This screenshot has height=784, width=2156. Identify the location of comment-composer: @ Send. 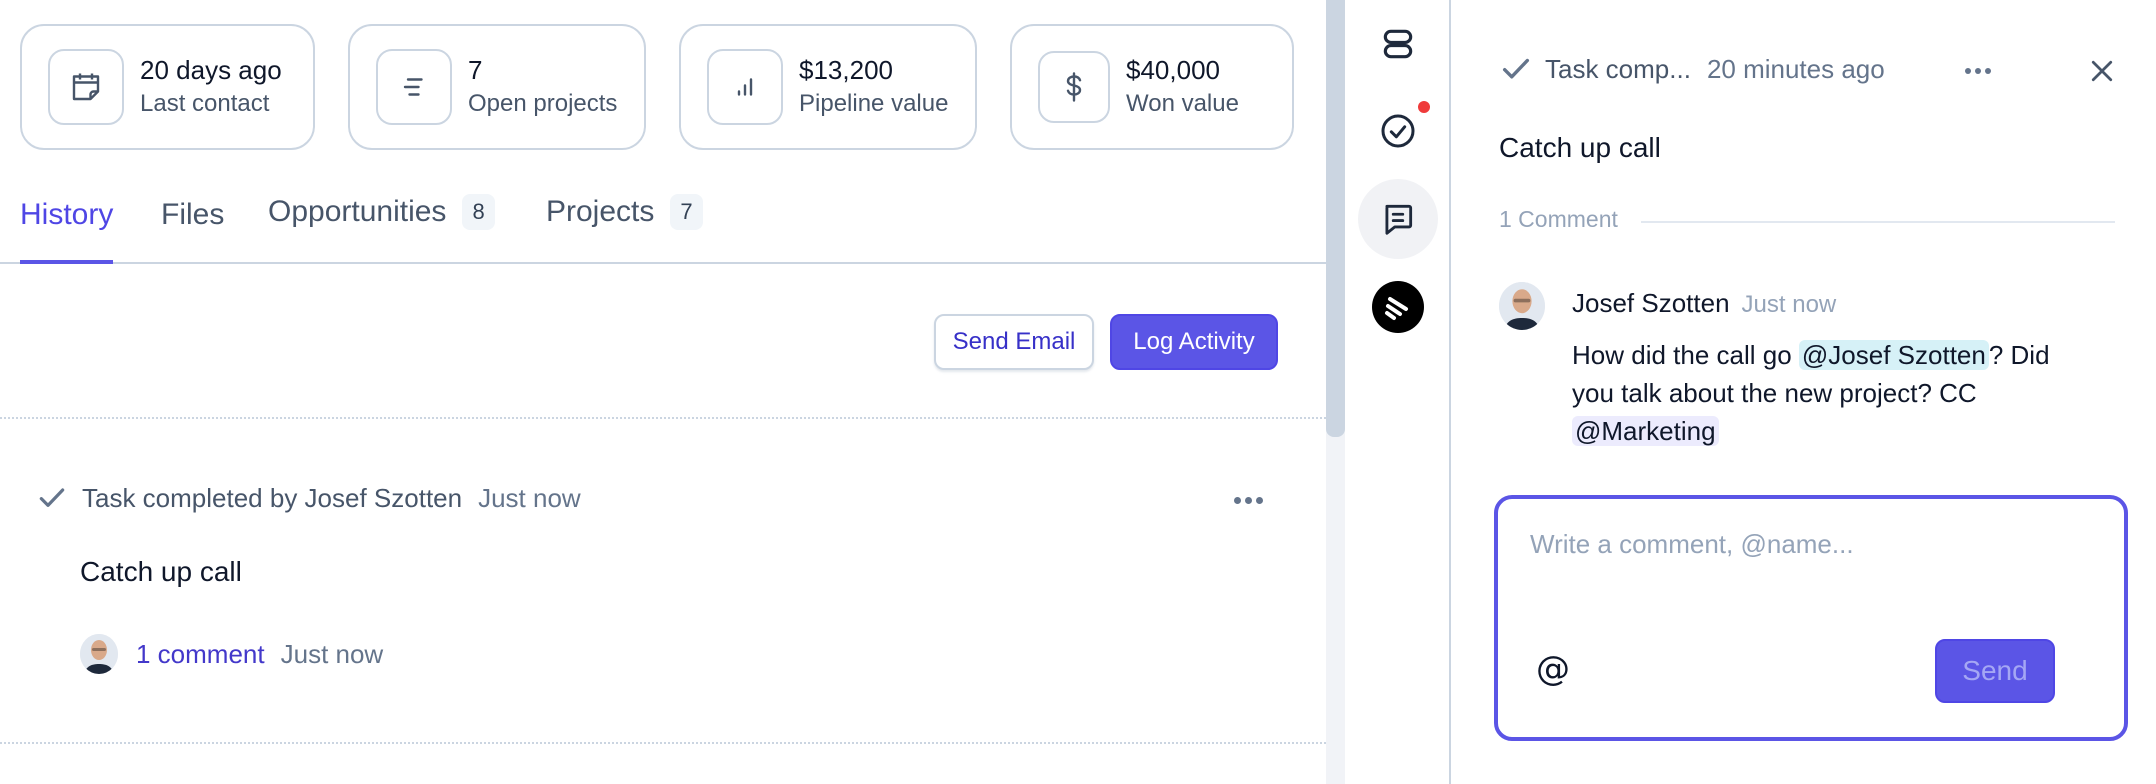
(1811, 618).